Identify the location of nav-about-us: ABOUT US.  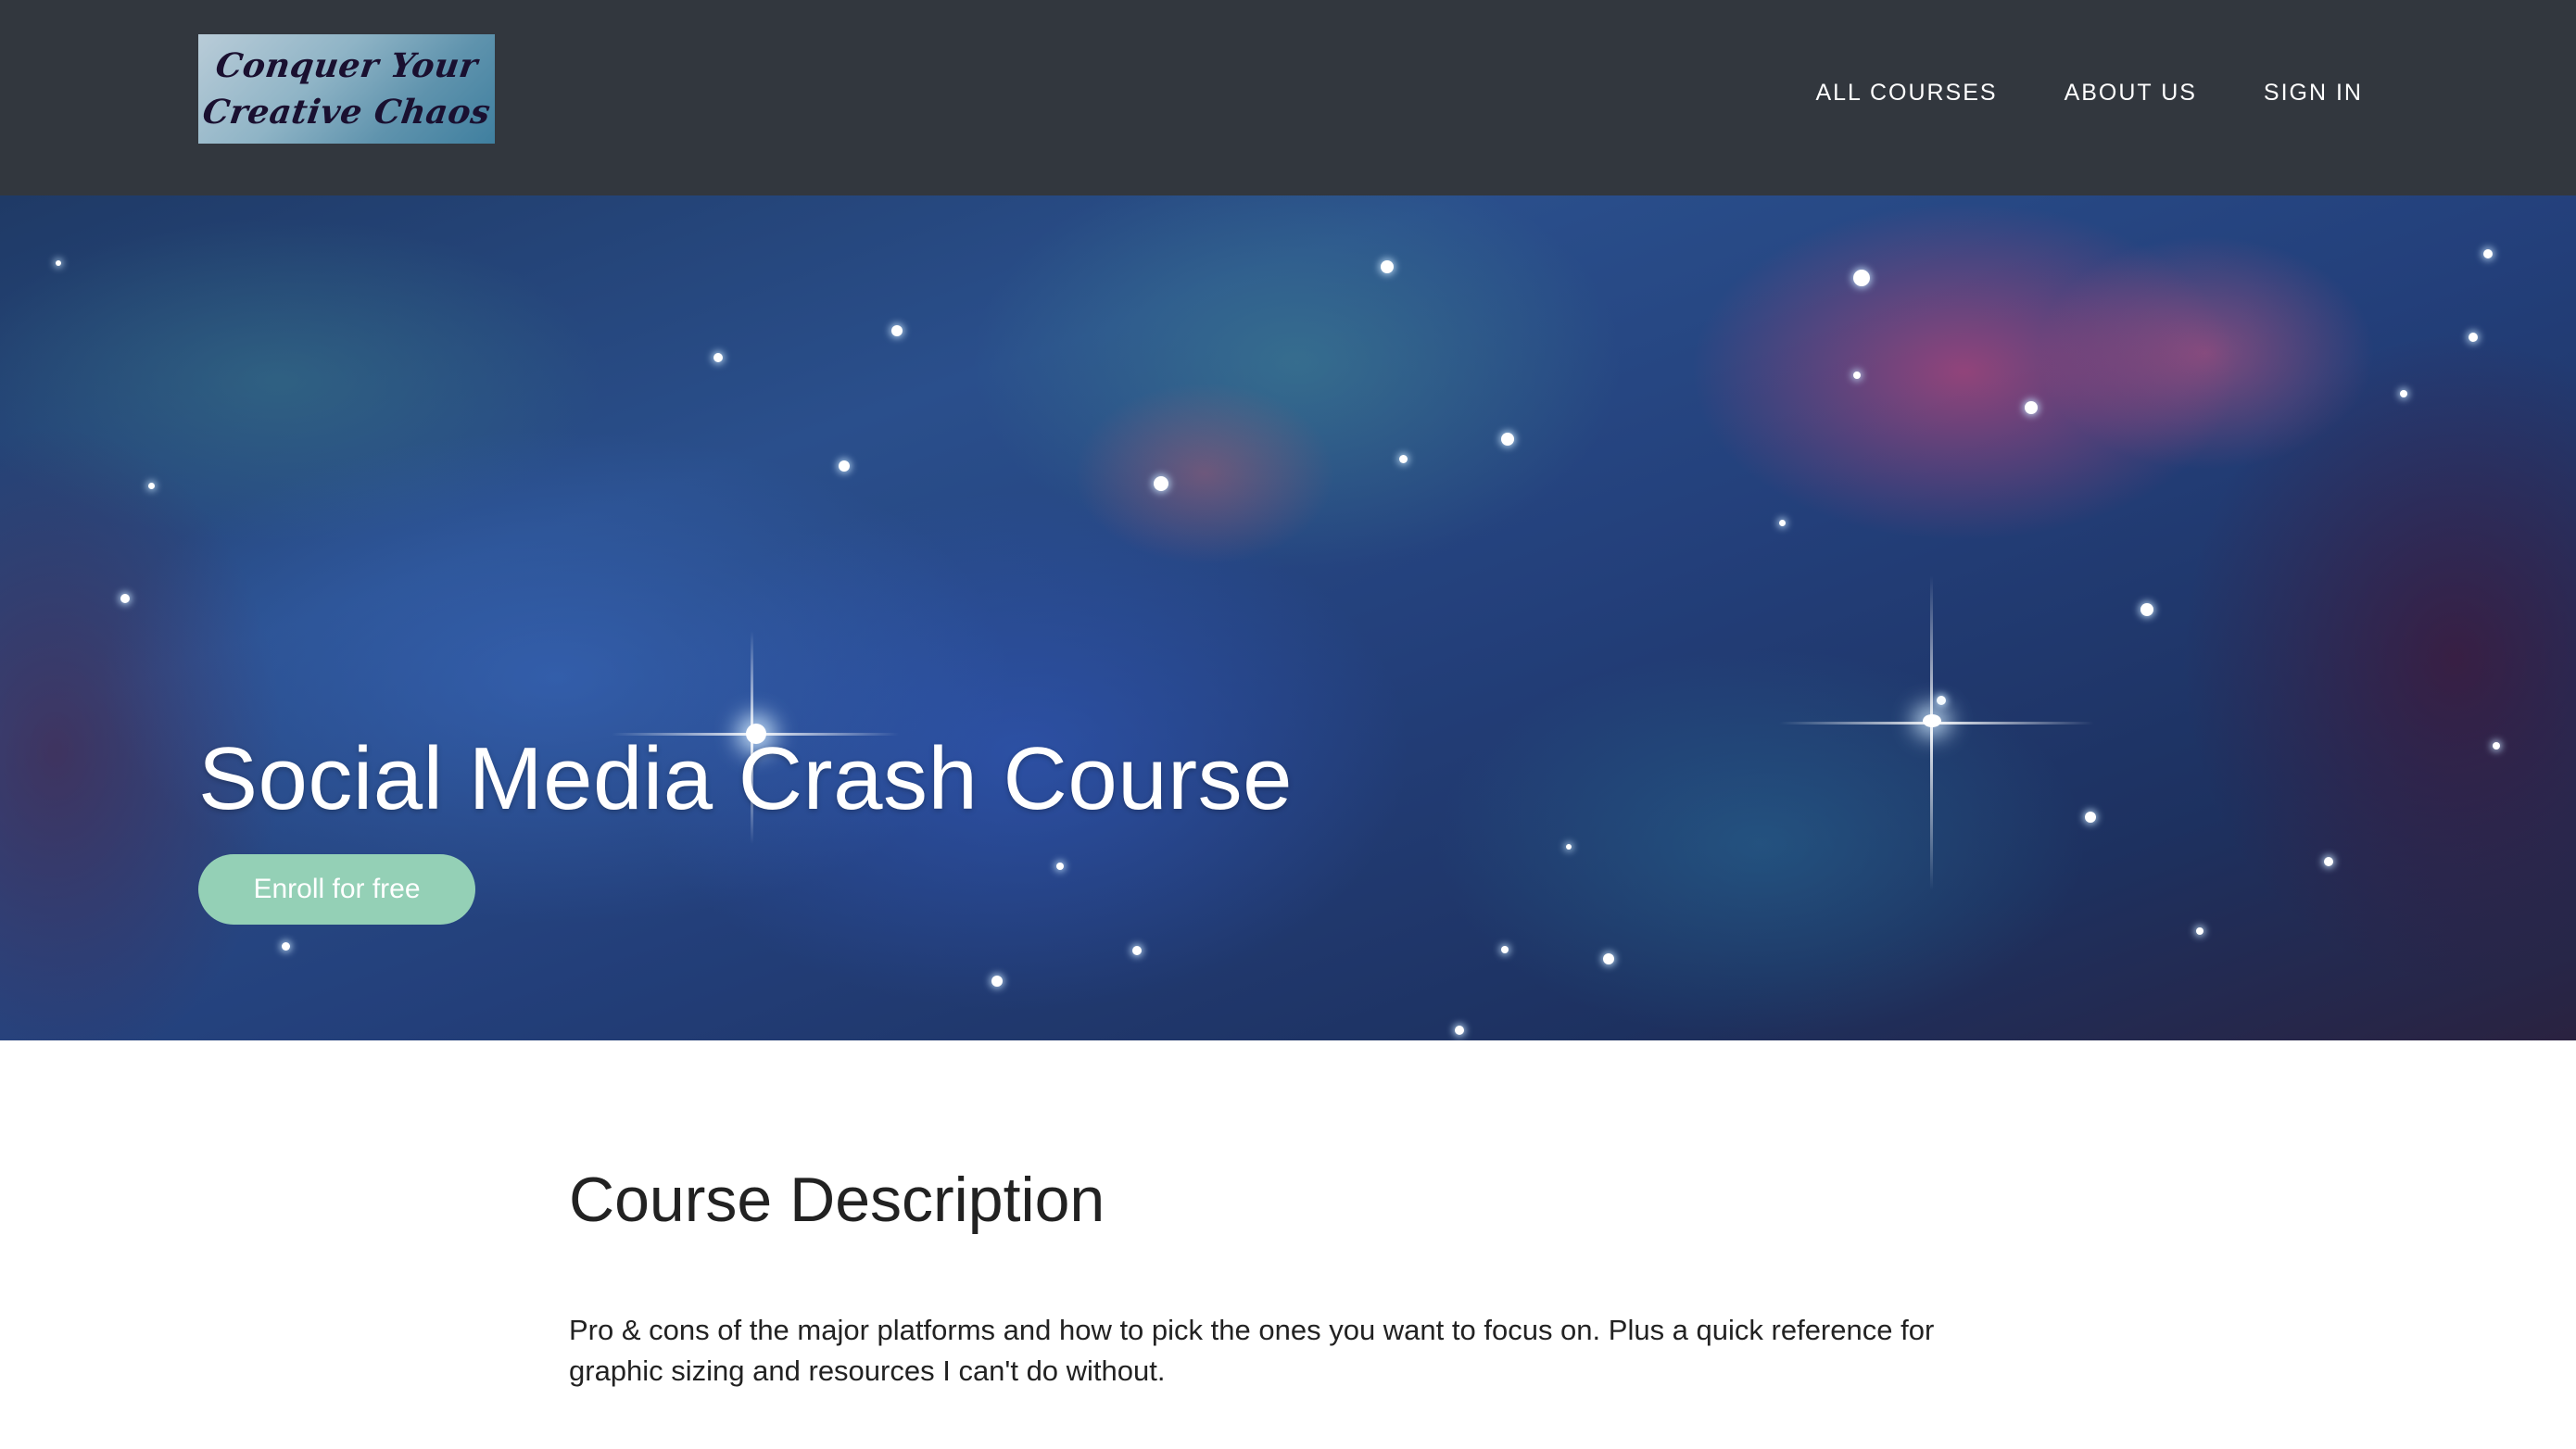
(2131, 92).